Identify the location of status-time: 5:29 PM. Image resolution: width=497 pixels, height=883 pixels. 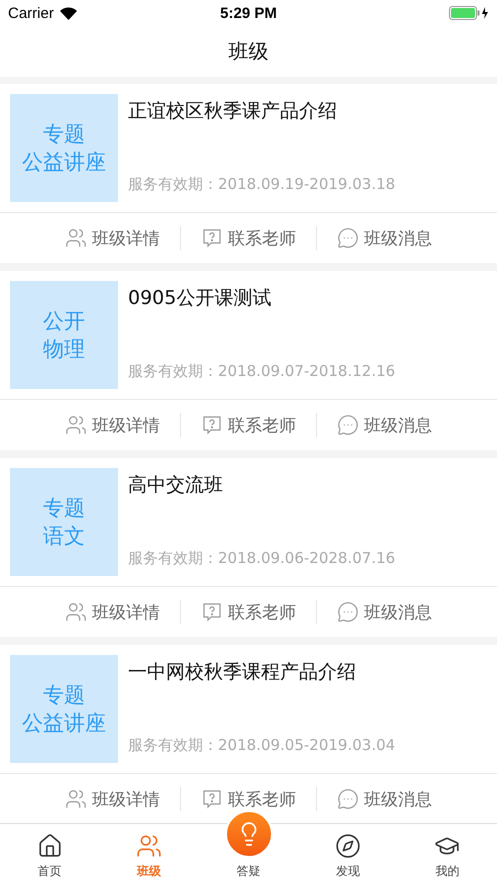
(248, 13).